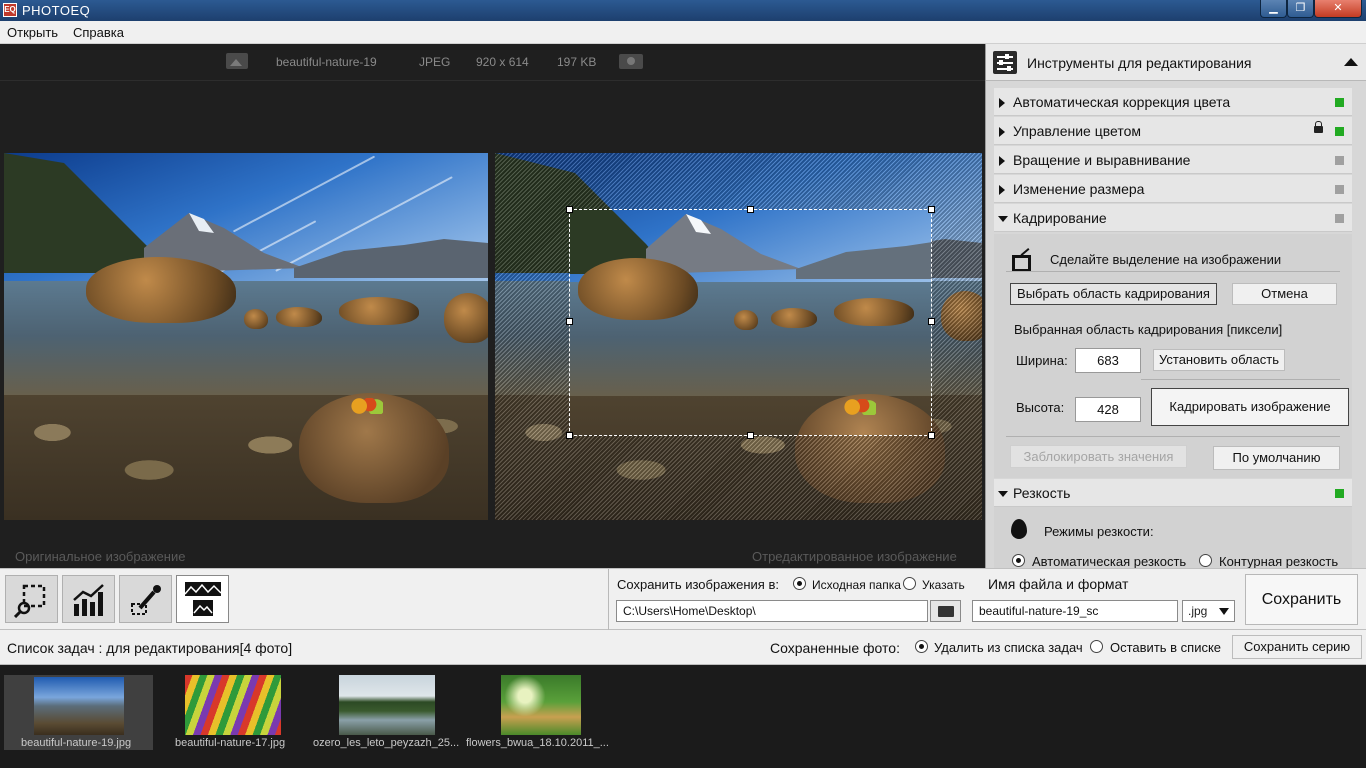 Image resolution: width=1366 pixels, height=768 pixels. What do you see at coordinates (230, 743) in the screenshot?
I see `thumbnail-name: beautiful-nature-17.jpg` at bounding box center [230, 743].